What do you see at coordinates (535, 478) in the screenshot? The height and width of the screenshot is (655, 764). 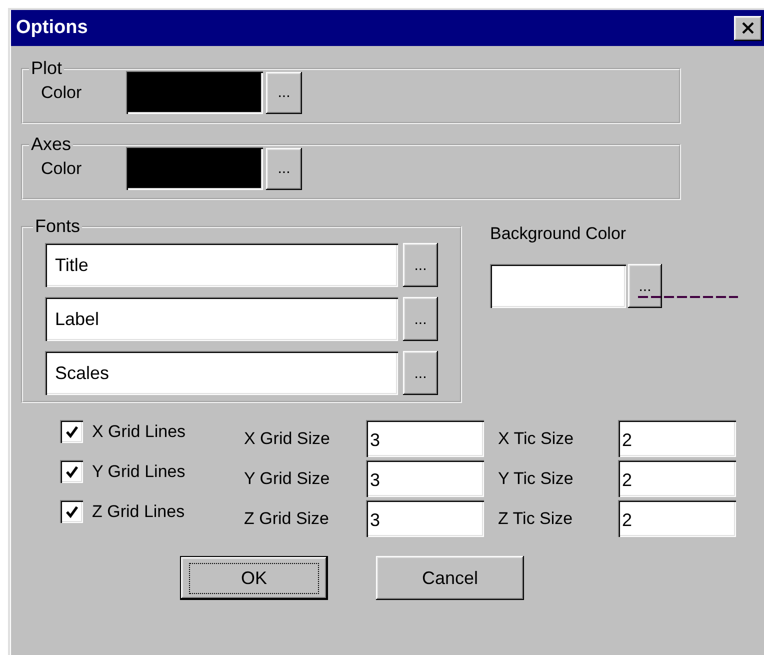 I see `tic-size-label: Y Tic Size` at bounding box center [535, 478].